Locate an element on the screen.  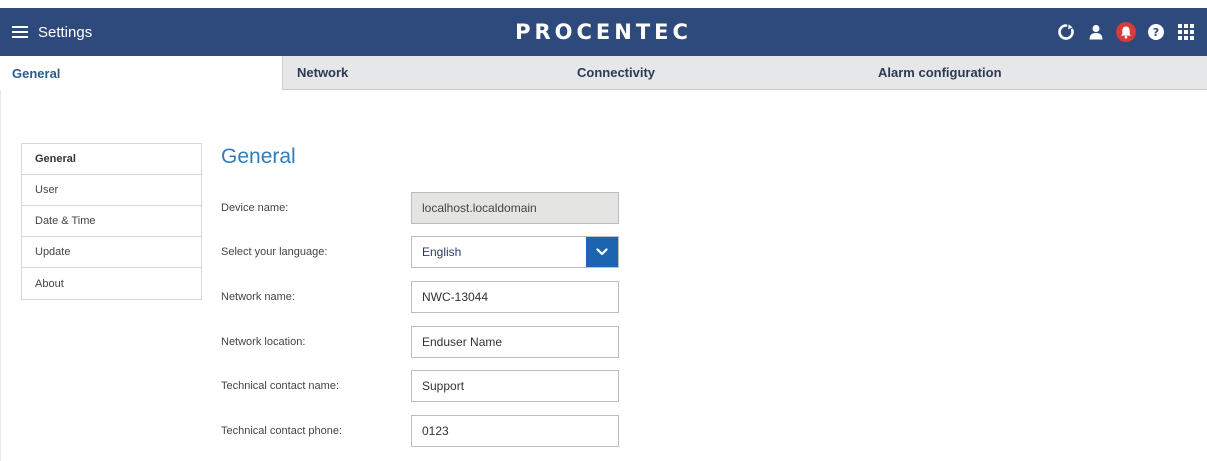
procentec-logo: PROCENTEC is located at coordinates (603, 32).